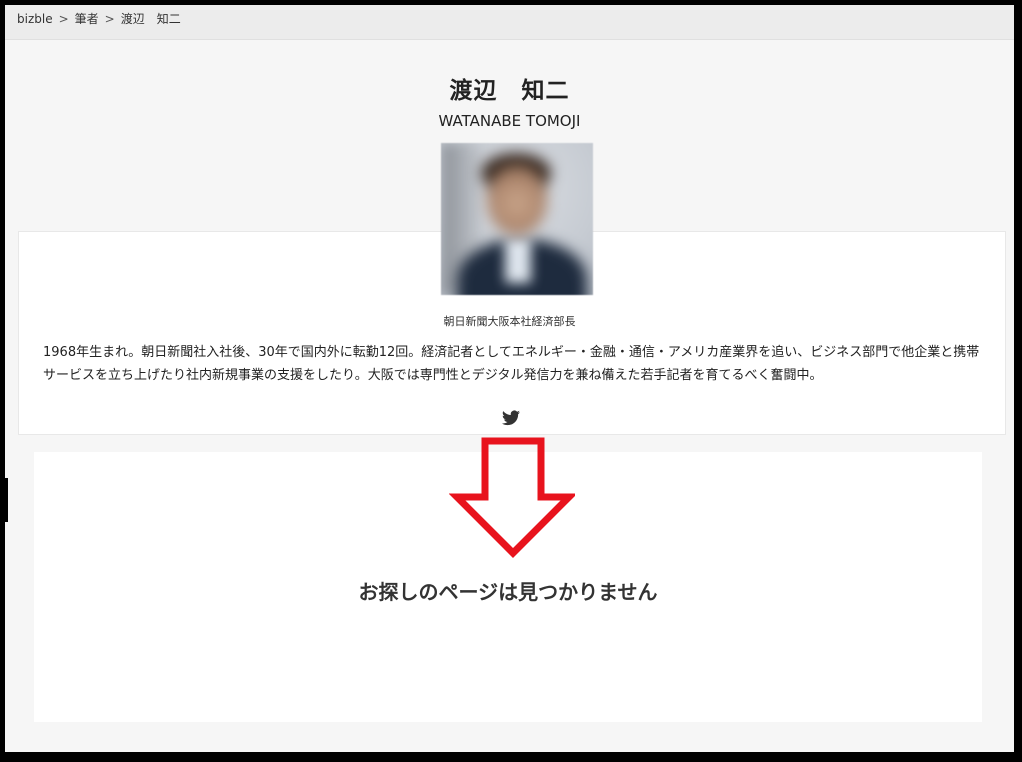  What do you see at coordinates (517, 219) in the screenshot?
I see `author-photo` at bounding box center [517, 219].